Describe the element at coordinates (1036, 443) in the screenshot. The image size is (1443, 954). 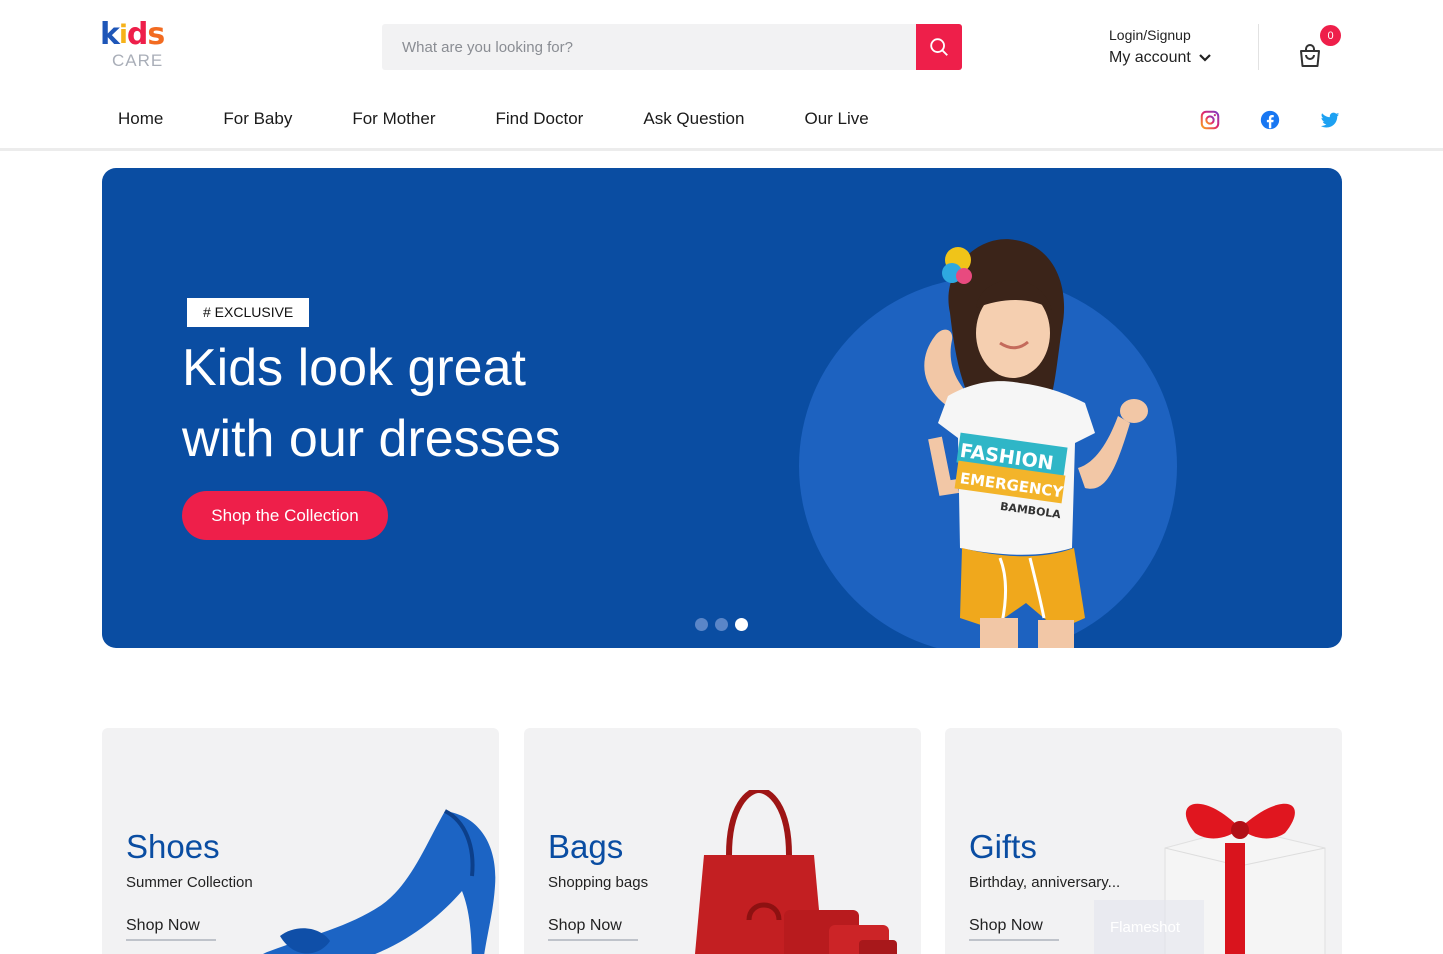
I see `hero-girl-image: FASHION EMERGENCY BAMBOLA` at that location.